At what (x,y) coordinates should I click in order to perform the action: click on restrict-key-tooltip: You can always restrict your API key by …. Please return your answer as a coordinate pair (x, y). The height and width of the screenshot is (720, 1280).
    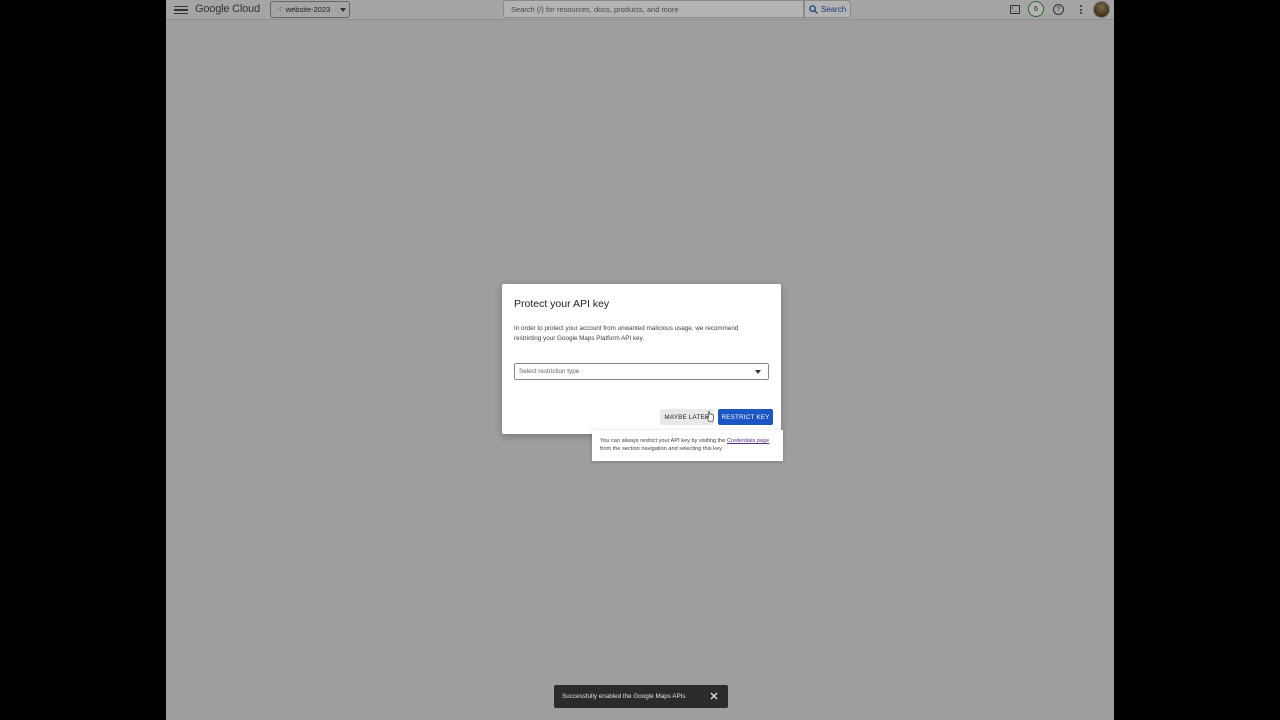
    Looking at the image, I should click on (687, 445).